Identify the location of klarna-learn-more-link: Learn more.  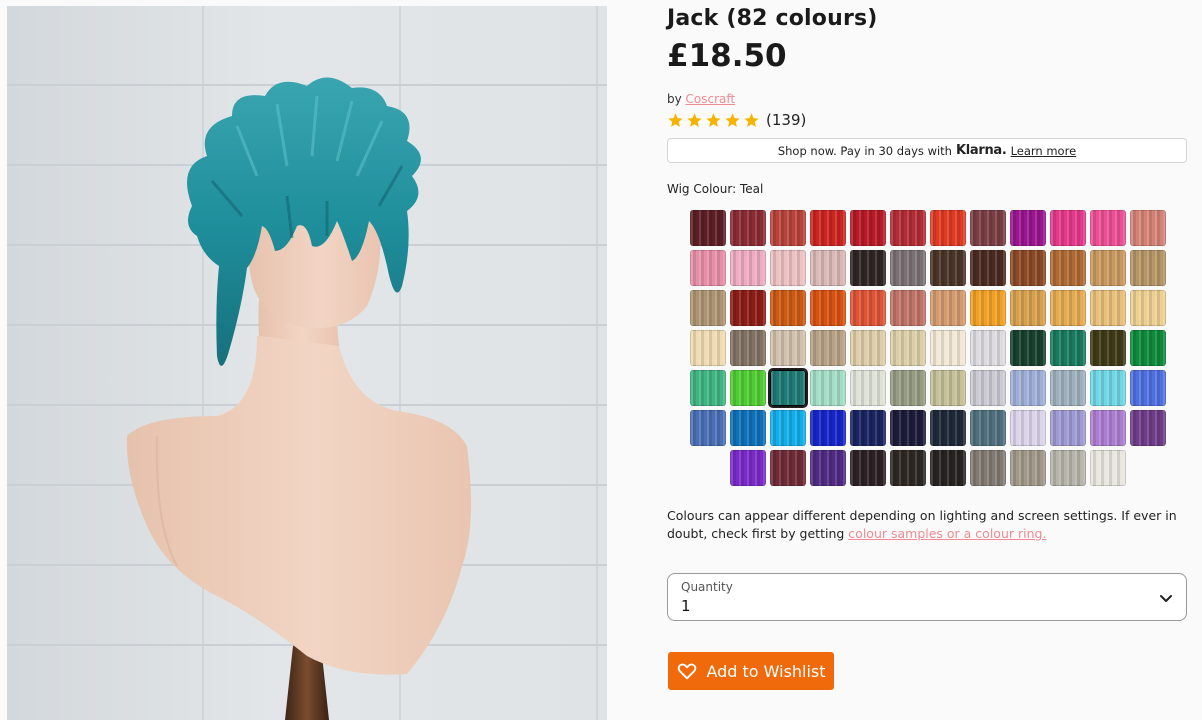
(1044, 151).